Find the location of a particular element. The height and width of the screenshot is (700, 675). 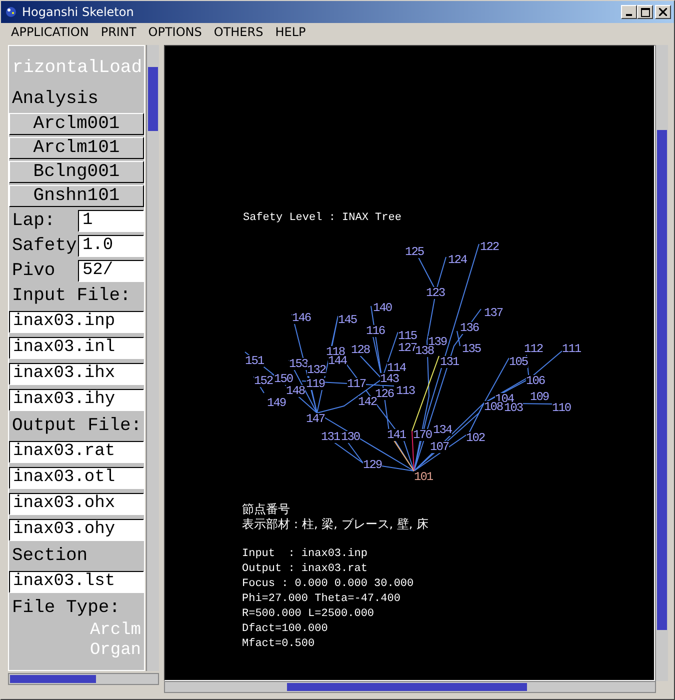

analysis-button: Arclm001 is located at coordinates (76, 124).